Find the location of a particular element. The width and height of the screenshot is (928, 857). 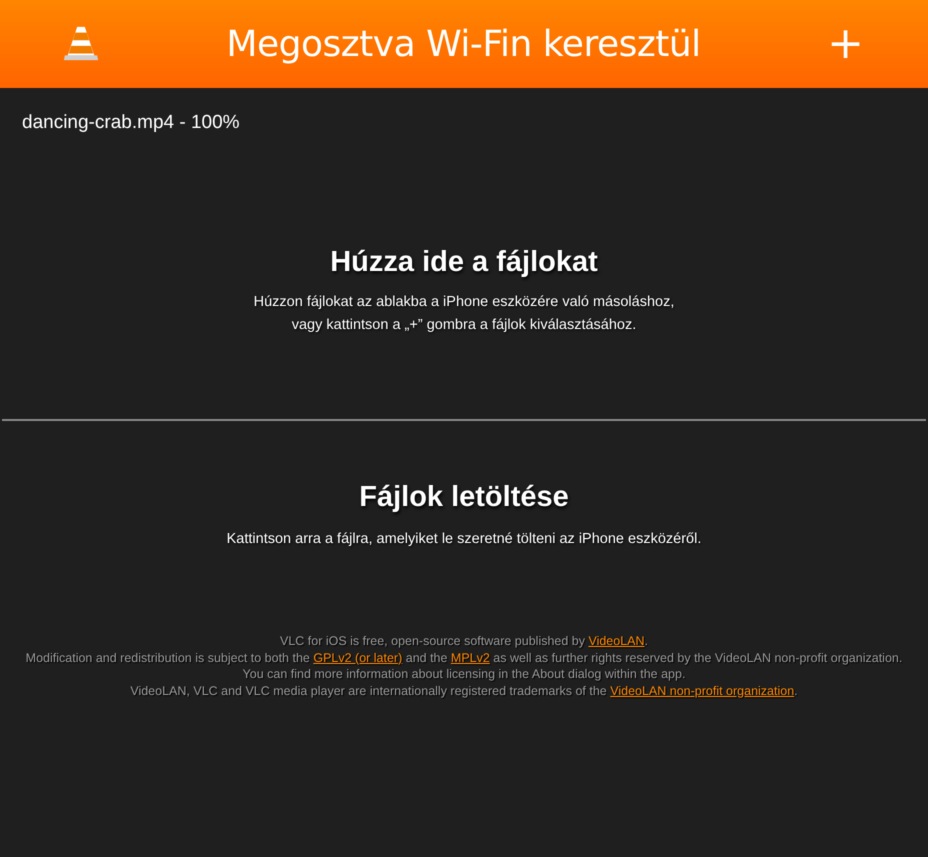

footer-link: GPLv2 (or later) is located at coordinates (357, 657).